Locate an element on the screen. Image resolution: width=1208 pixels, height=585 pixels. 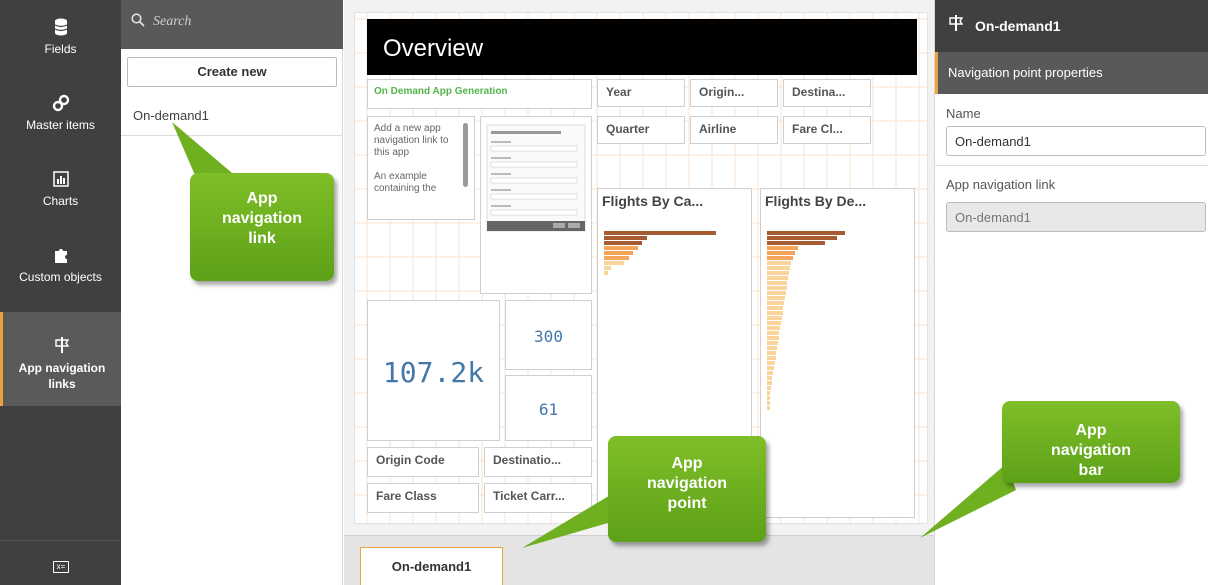
rail-item-app-navigation-links: App navigation links is located at coordinates (60, 359).